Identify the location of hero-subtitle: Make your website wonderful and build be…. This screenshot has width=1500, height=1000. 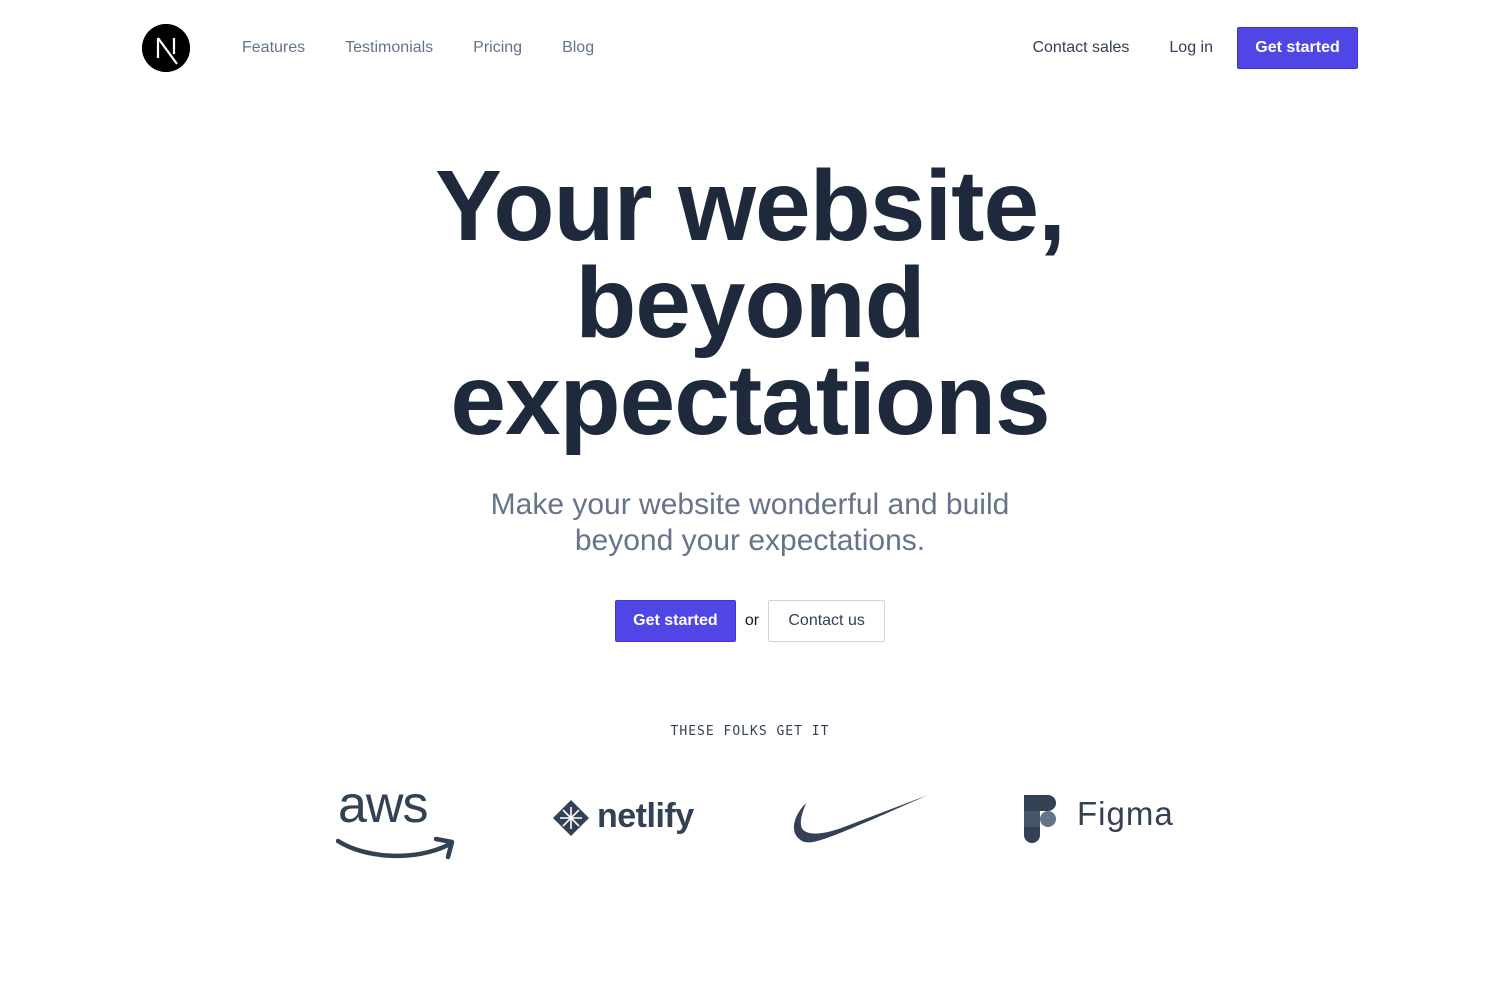
(750, 523).